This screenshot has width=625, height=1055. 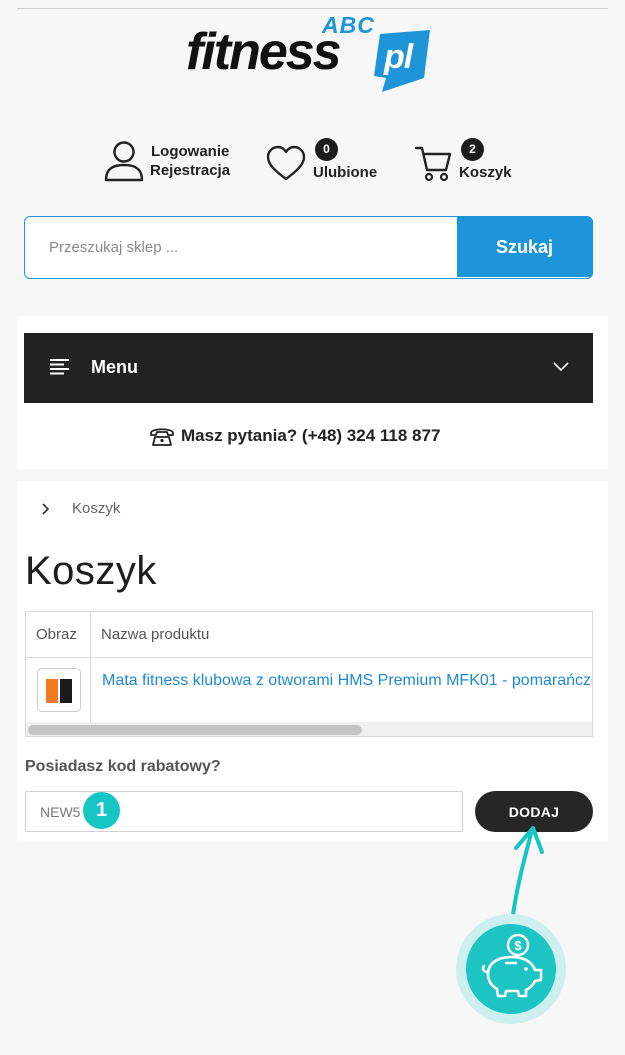 I want to click on heart-icon, so click(x=286, y=163).